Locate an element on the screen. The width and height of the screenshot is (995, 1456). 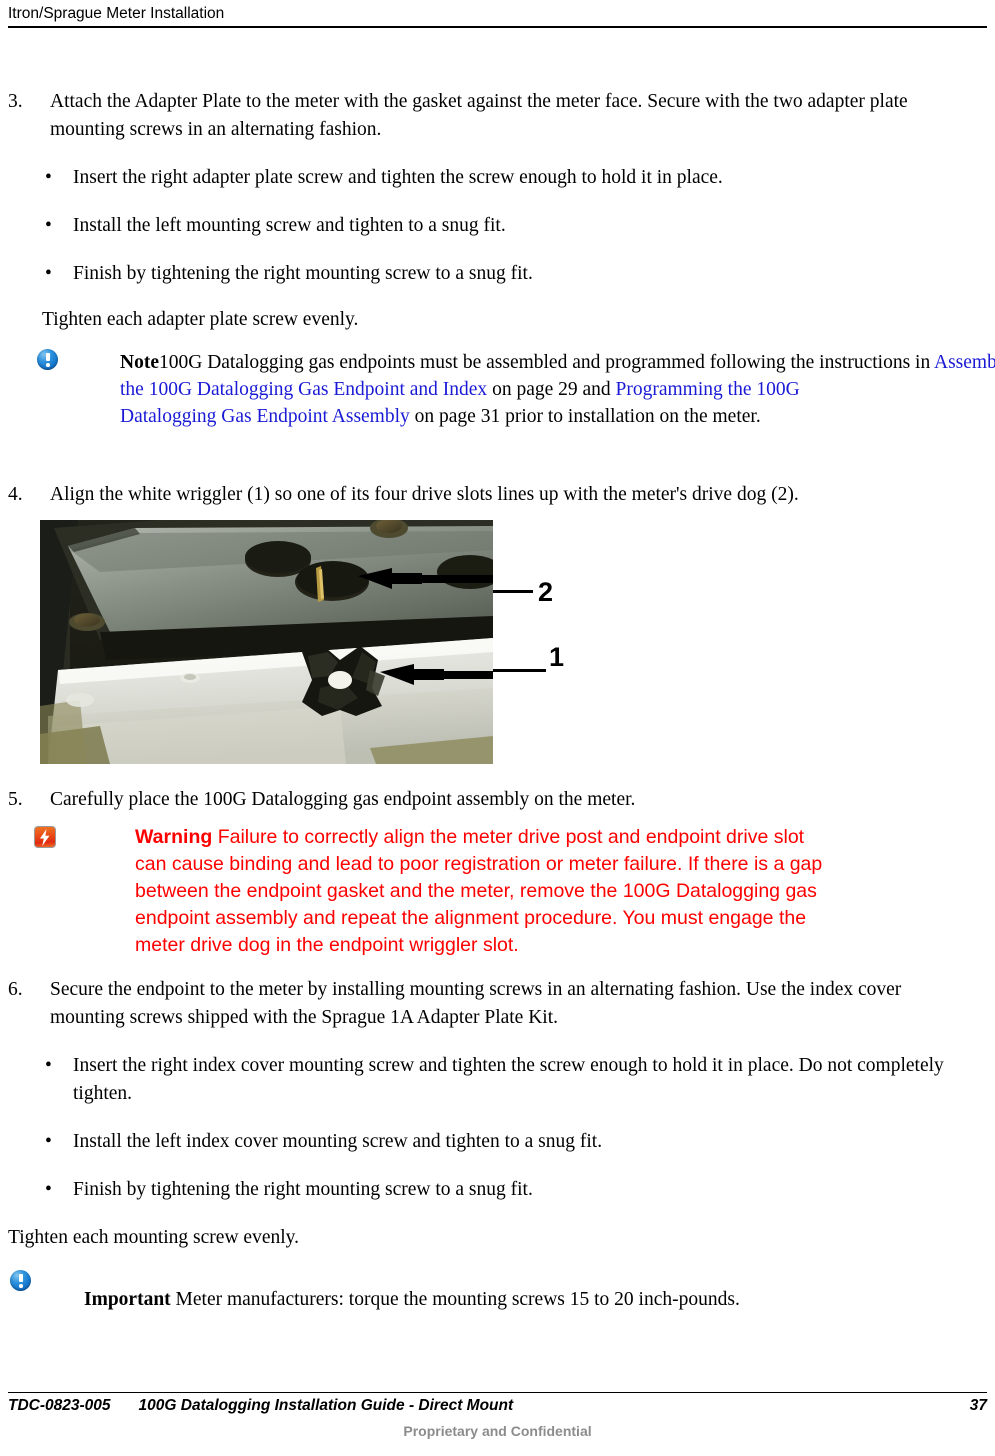
bolt-glyph is located at coordinates (45, 837).